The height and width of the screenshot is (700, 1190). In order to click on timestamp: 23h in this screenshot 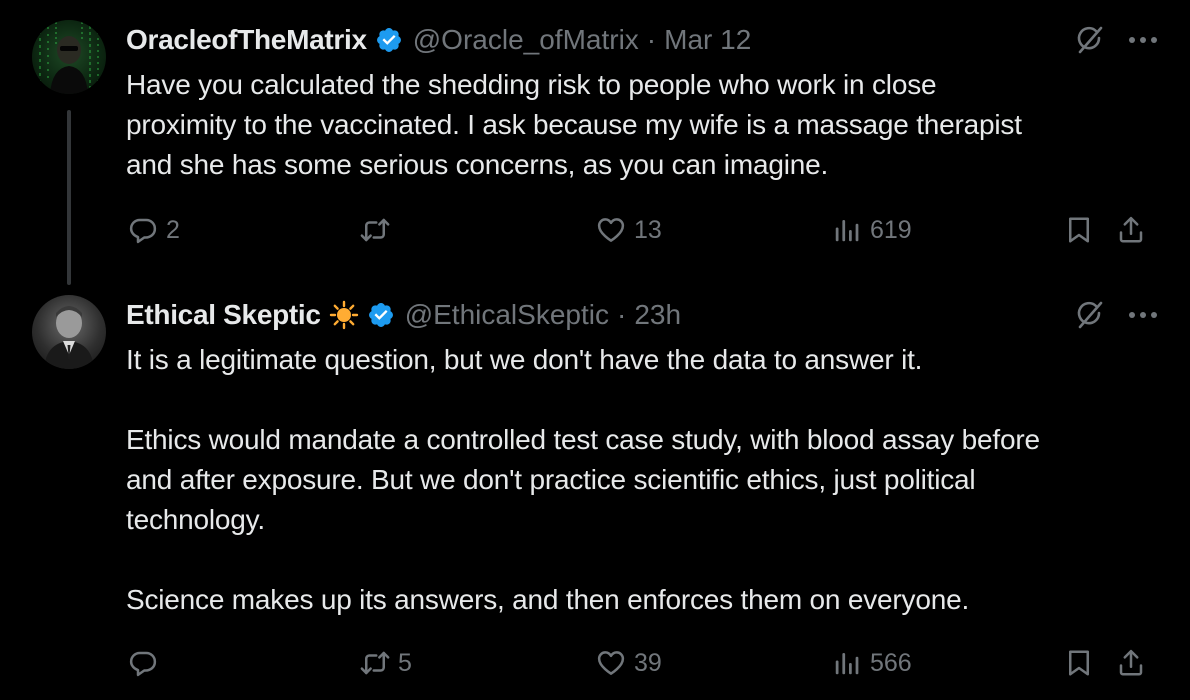, I will do `click(657, 315)`.